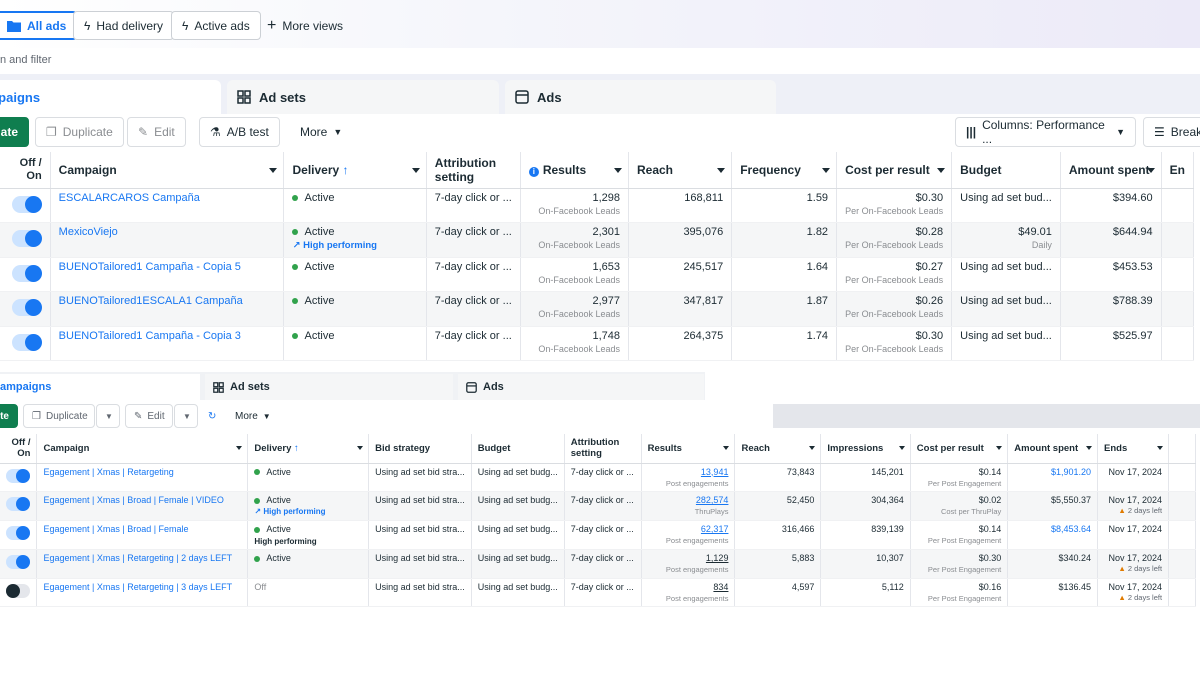 This screenshot has height=676, width=1200. What do you see at coordinates (222, 25) in the screenshot?
I see `view-active-ads-label: Active ads` at bounding box center [222, 25].